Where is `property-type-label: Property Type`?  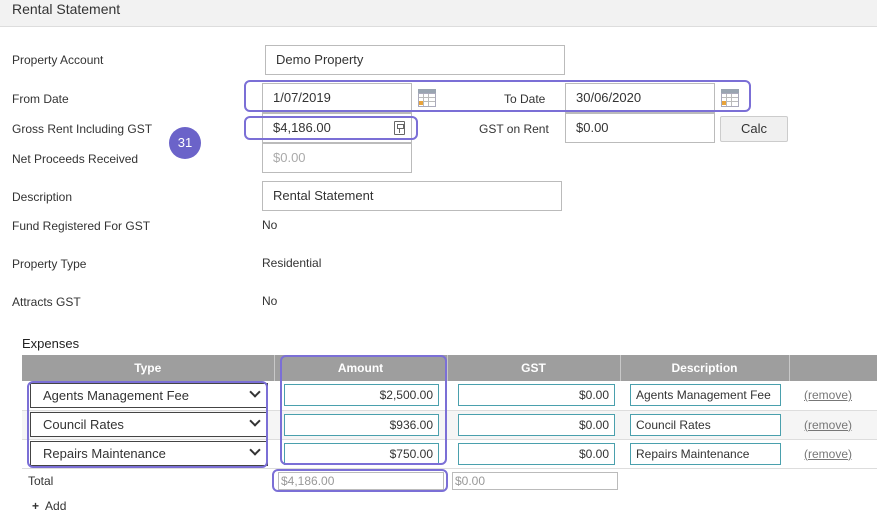 property-type-label: Property Type is located at coordinates (49, 264).